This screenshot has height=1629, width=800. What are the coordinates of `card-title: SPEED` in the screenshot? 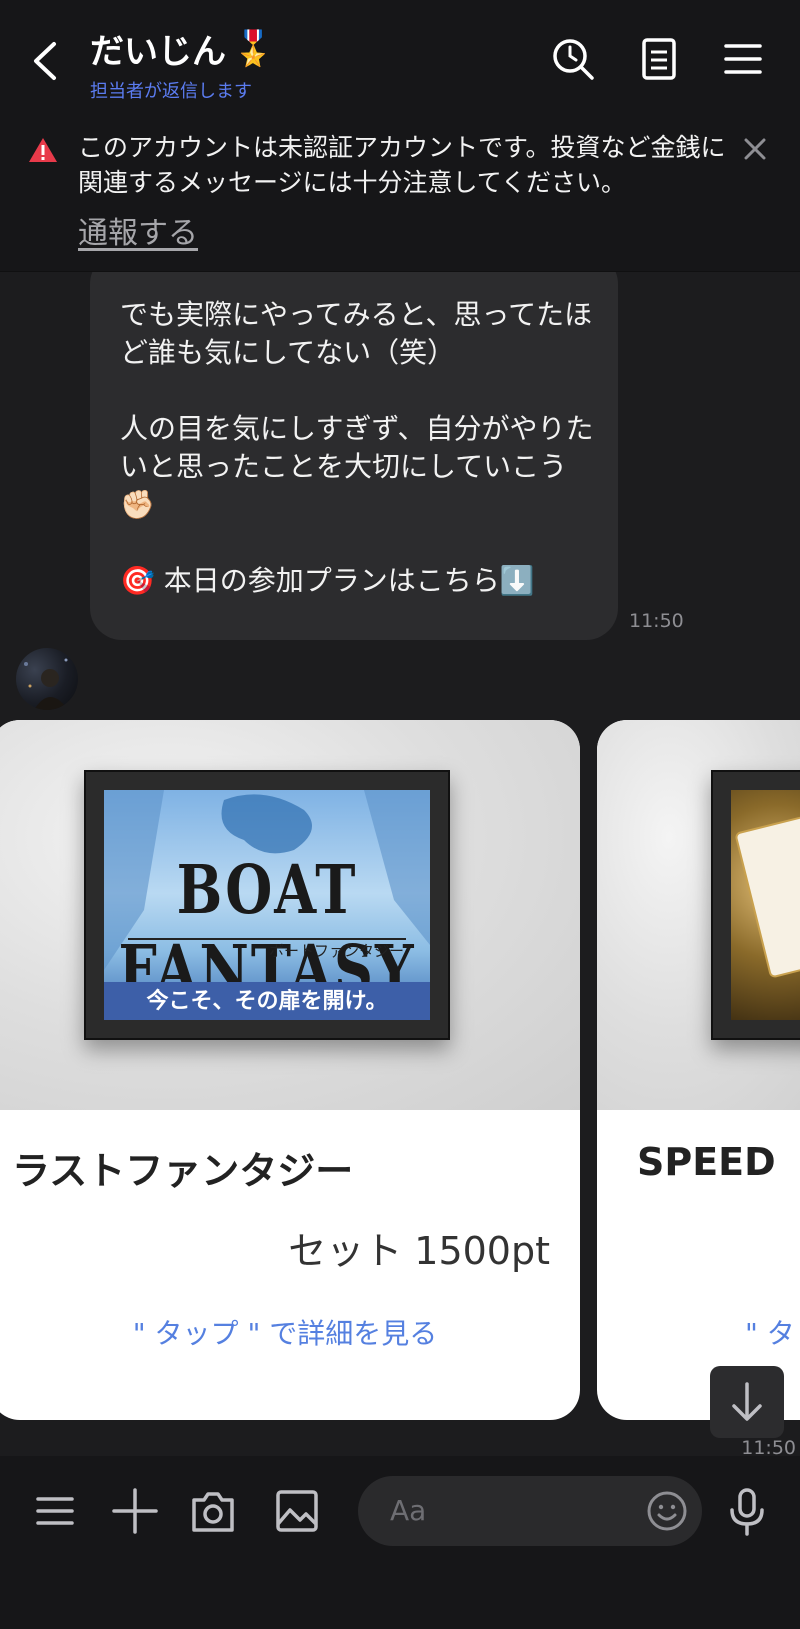 It's located at (706, 1162).